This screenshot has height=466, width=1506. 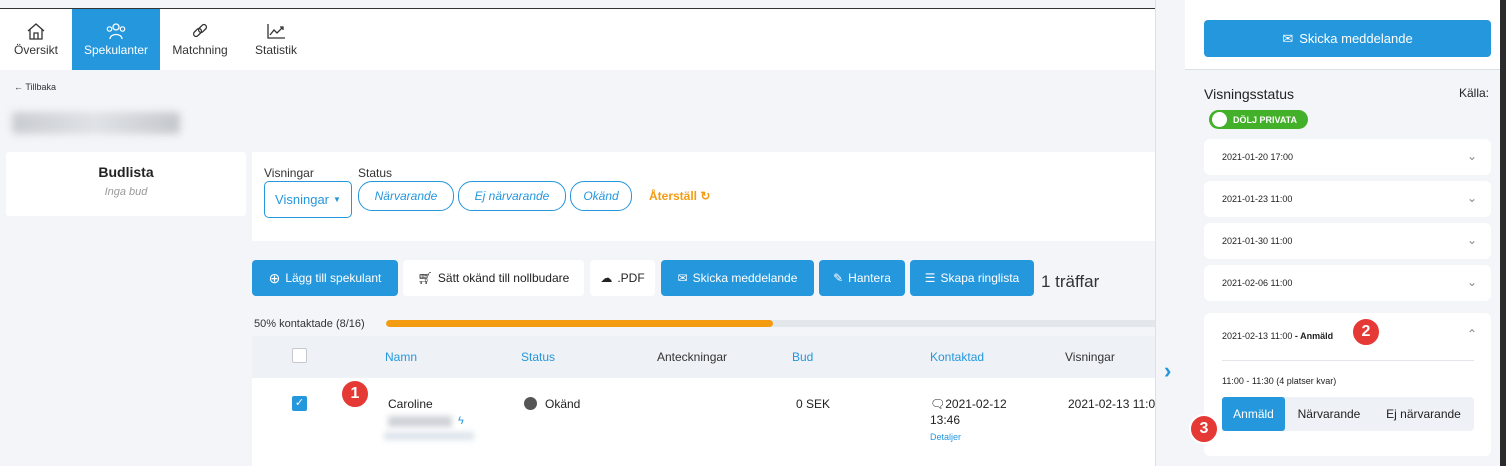 I want to click on button-label: Hantera, so click(x=869, y=278).